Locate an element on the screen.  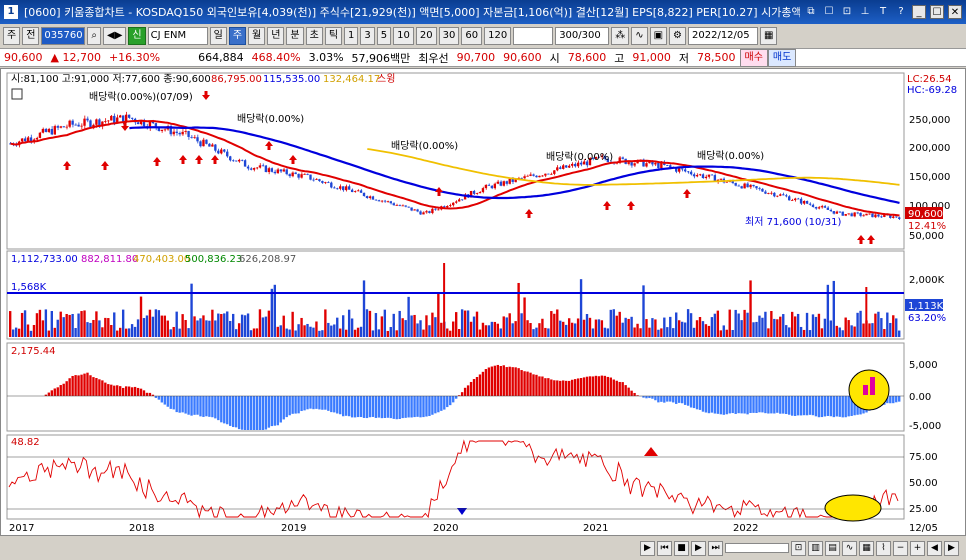
scroll-right-icon: ▶ is located at coordinates (951, 548).